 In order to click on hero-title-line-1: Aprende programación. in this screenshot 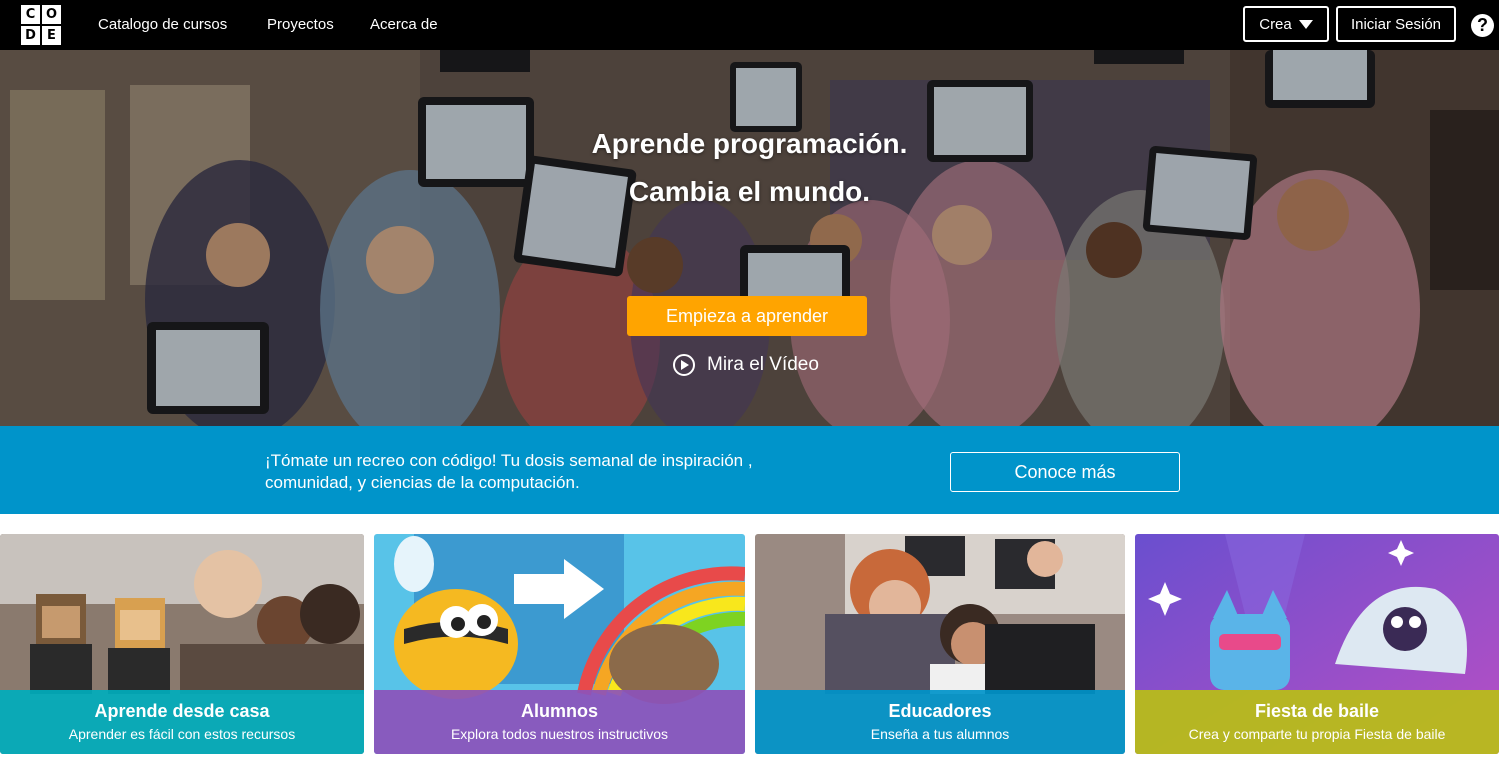, I will do `click(749, 143)`.